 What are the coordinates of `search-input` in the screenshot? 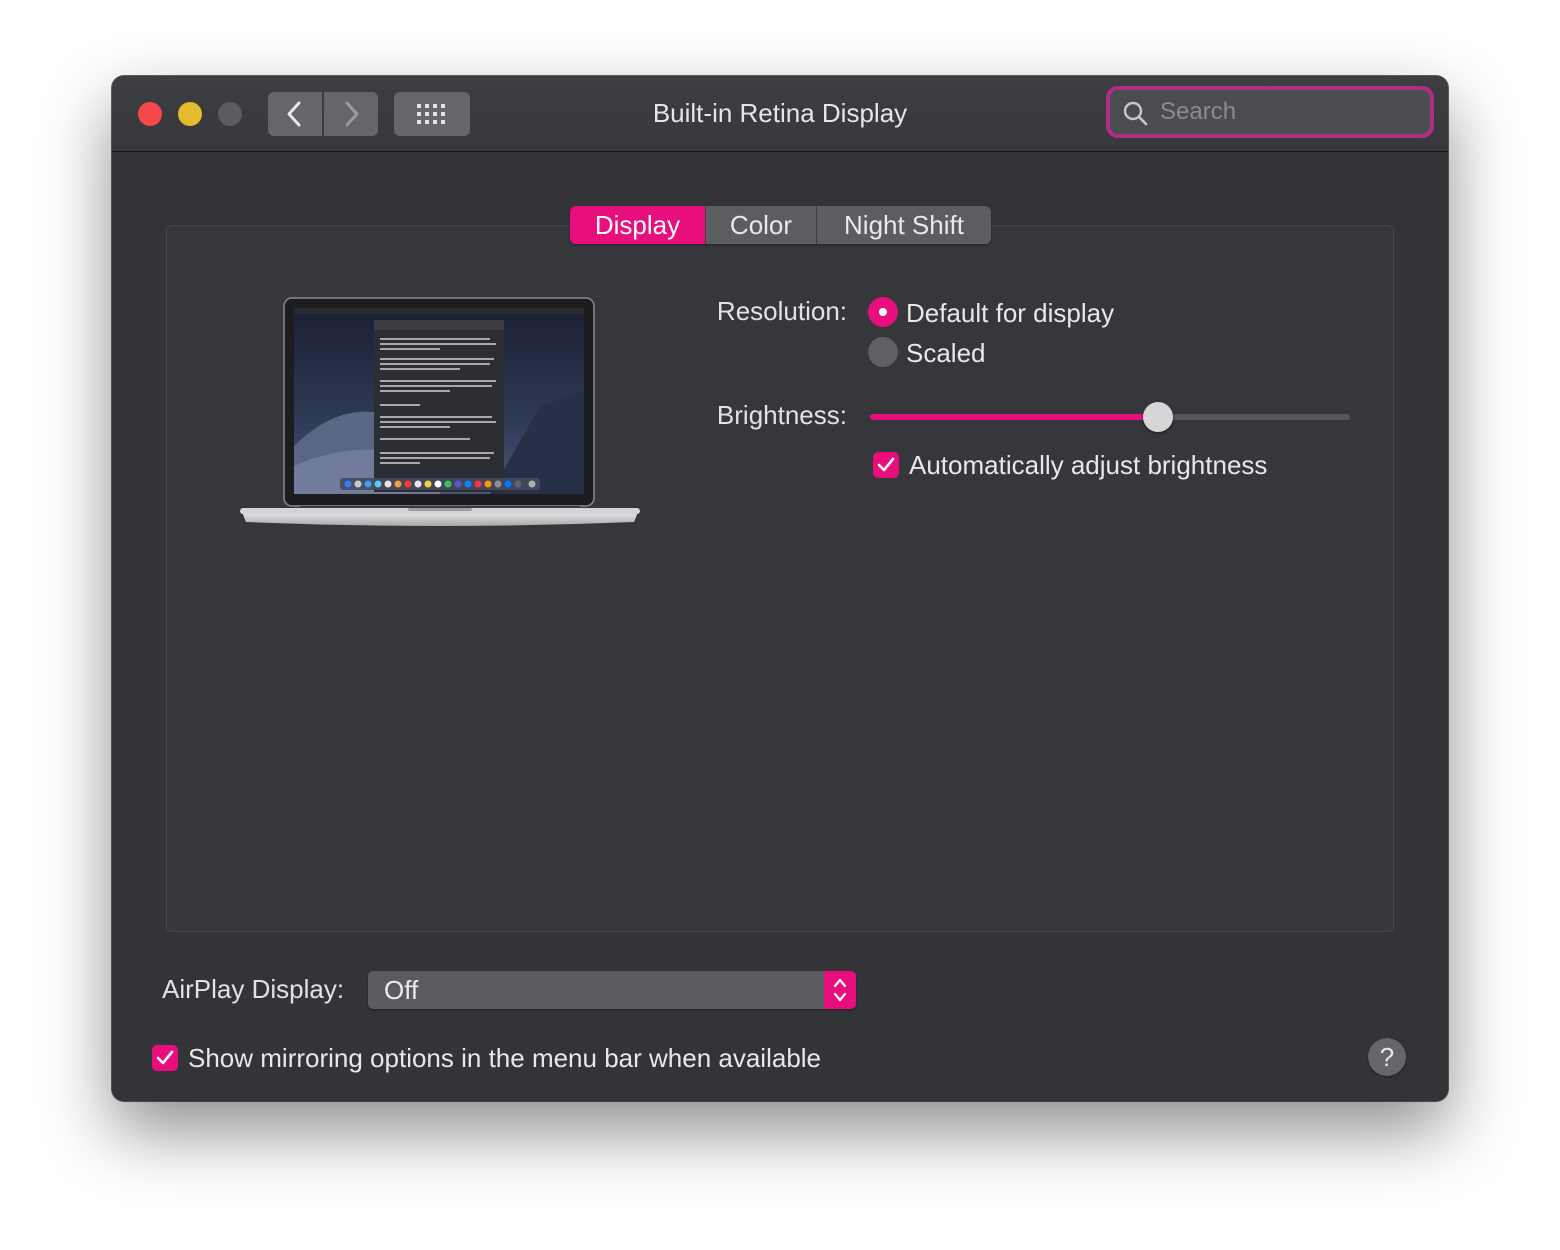 It's located at (1290, 112).